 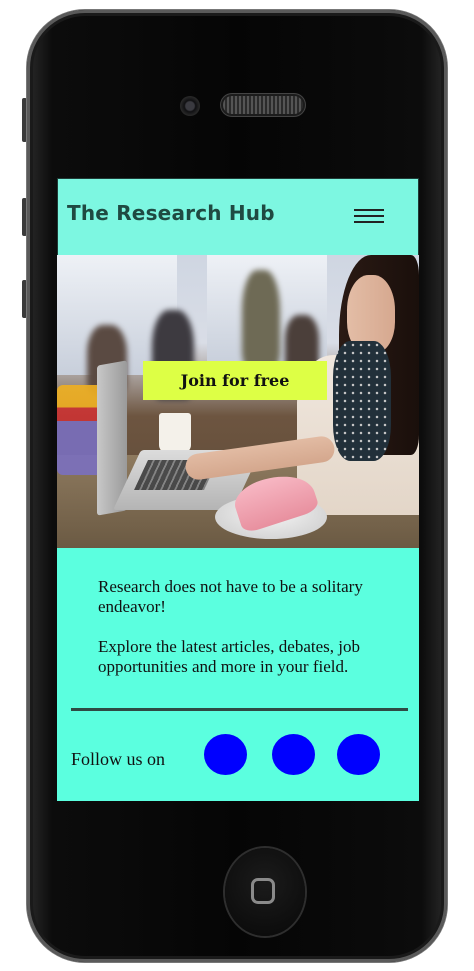 I want to click on app-header: The Research Hub, so click(x=238, y=217).